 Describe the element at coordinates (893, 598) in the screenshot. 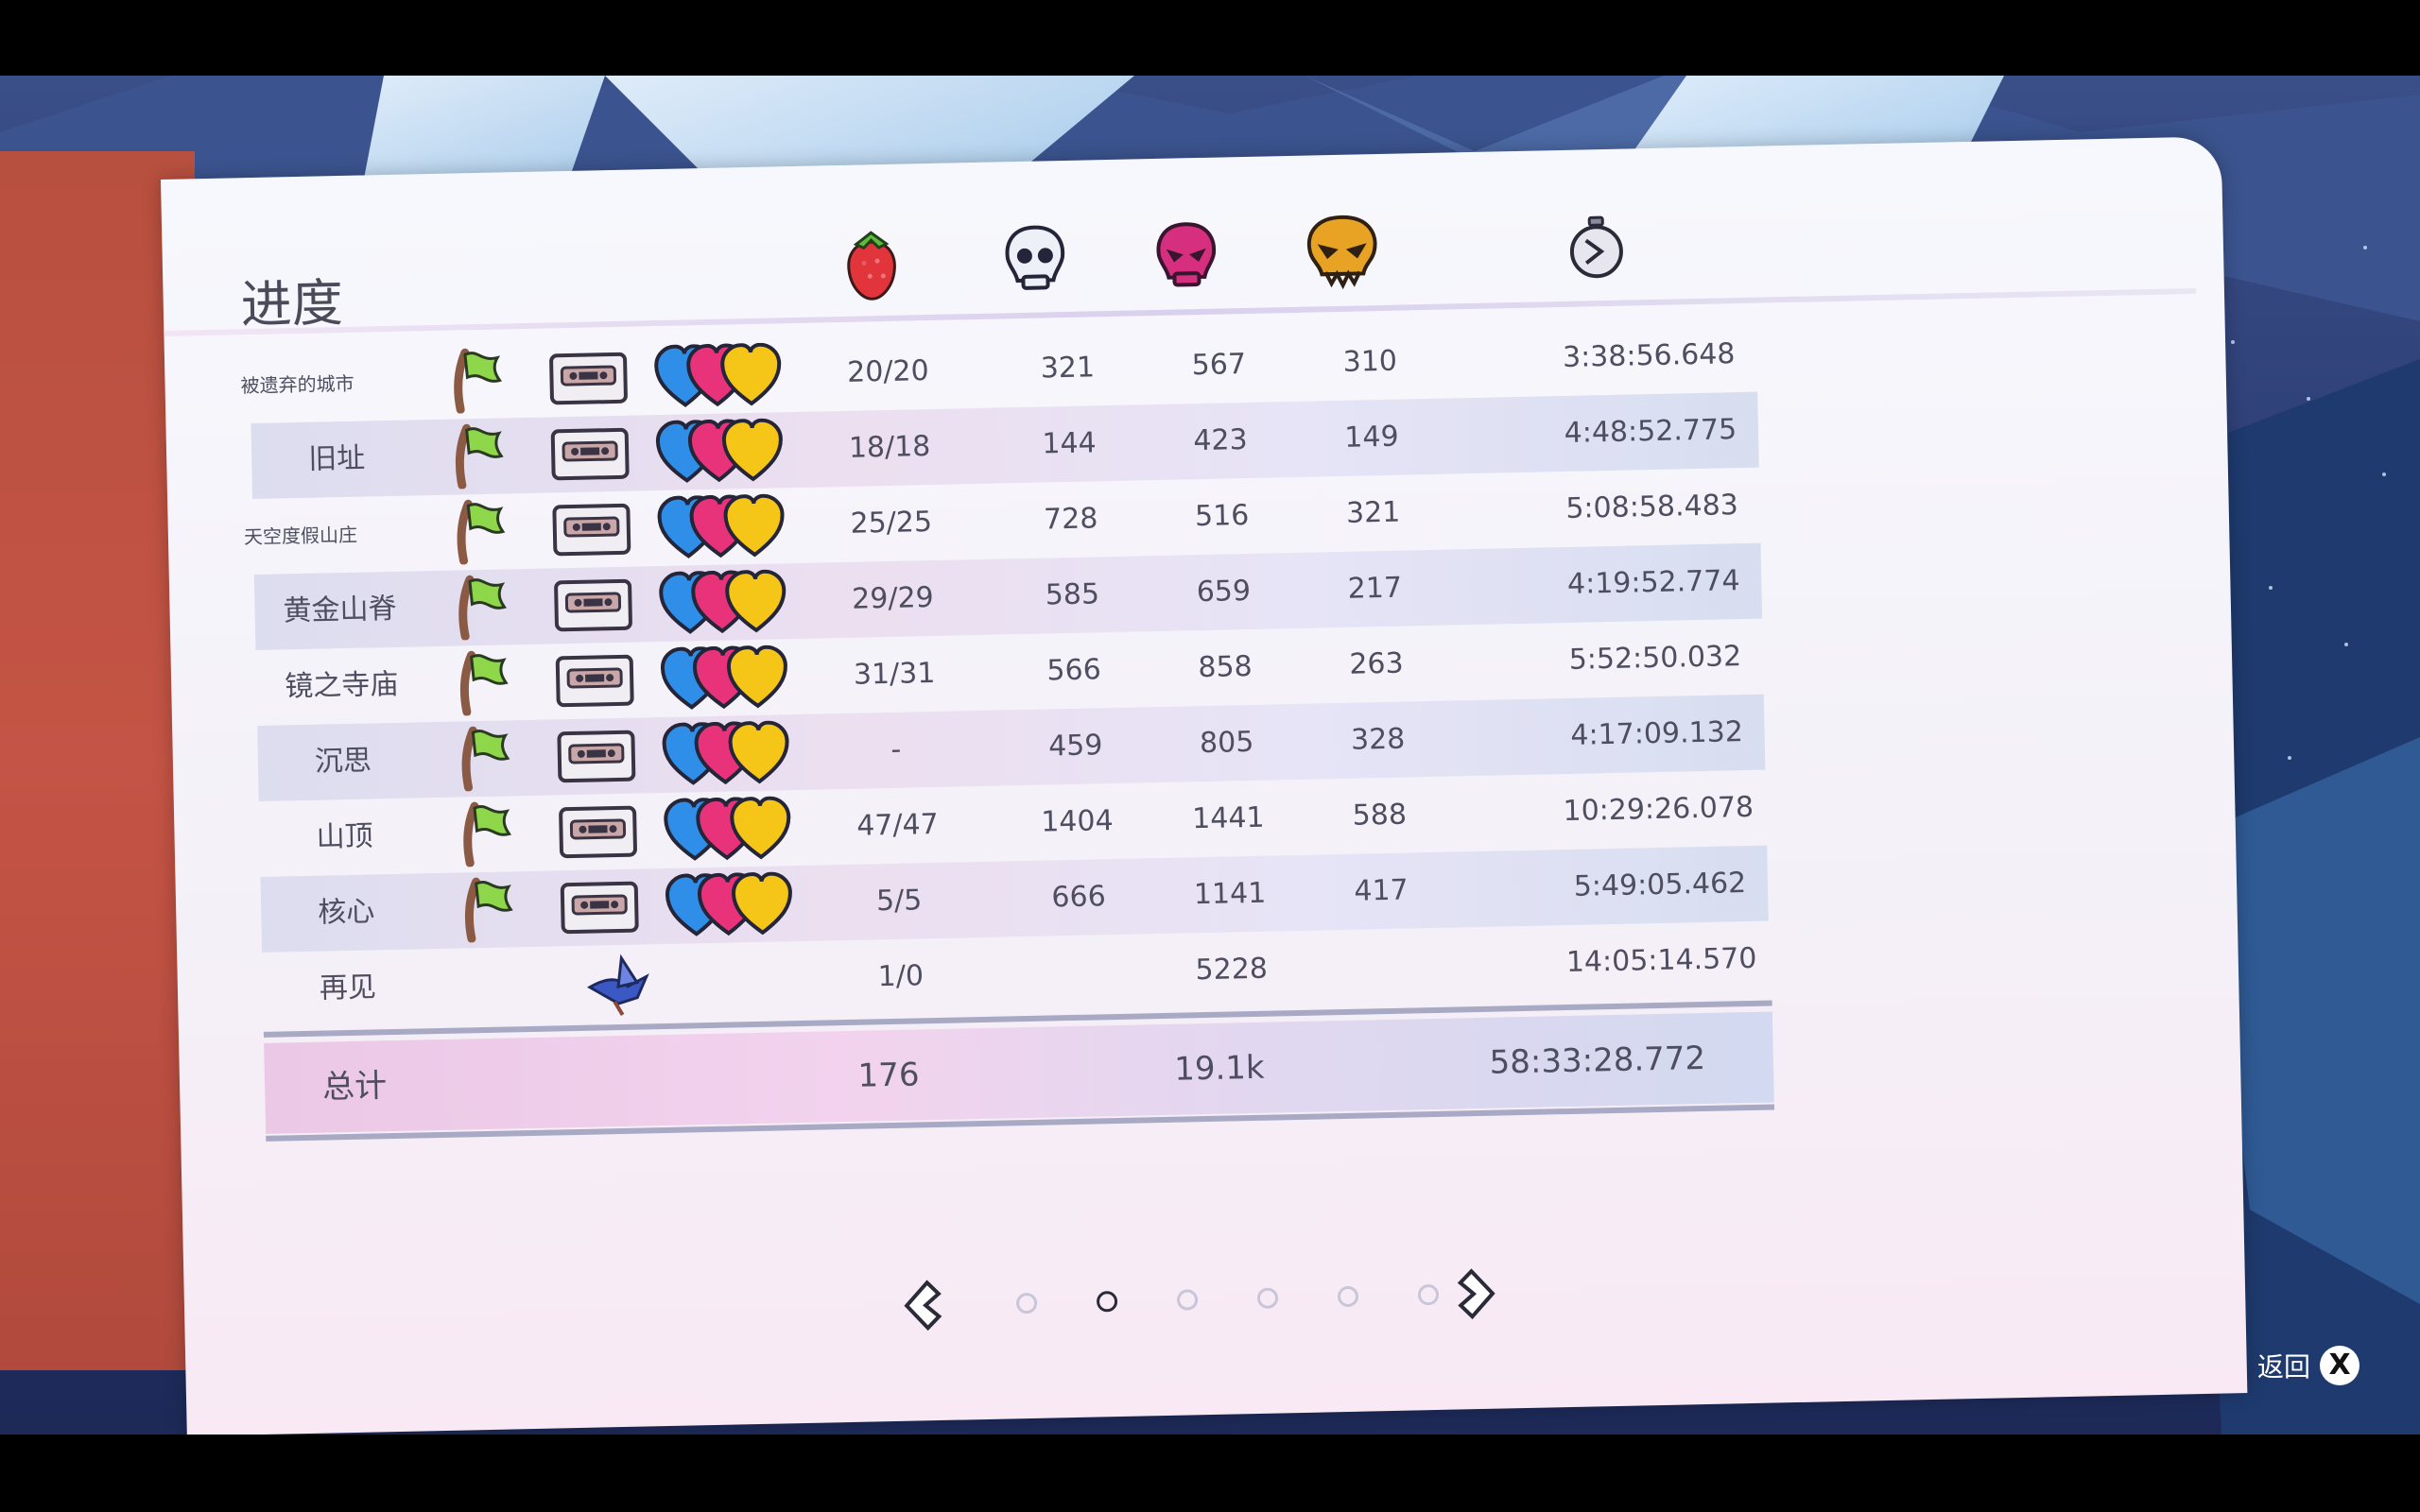

I see `strawberry-count: 29/29` at that location.